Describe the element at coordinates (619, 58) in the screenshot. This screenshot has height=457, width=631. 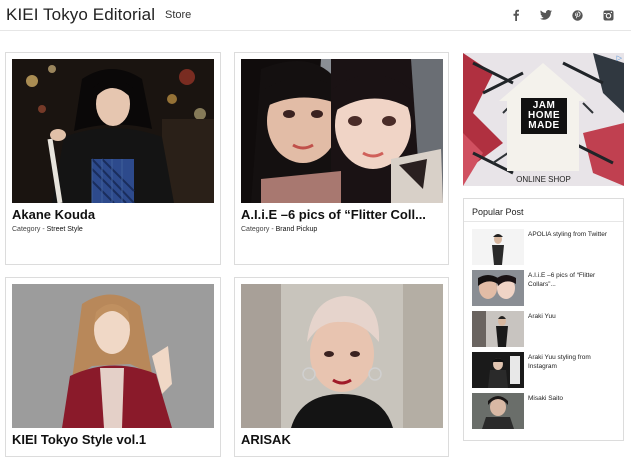
I see `ad-info-icon: ▷` at that location.